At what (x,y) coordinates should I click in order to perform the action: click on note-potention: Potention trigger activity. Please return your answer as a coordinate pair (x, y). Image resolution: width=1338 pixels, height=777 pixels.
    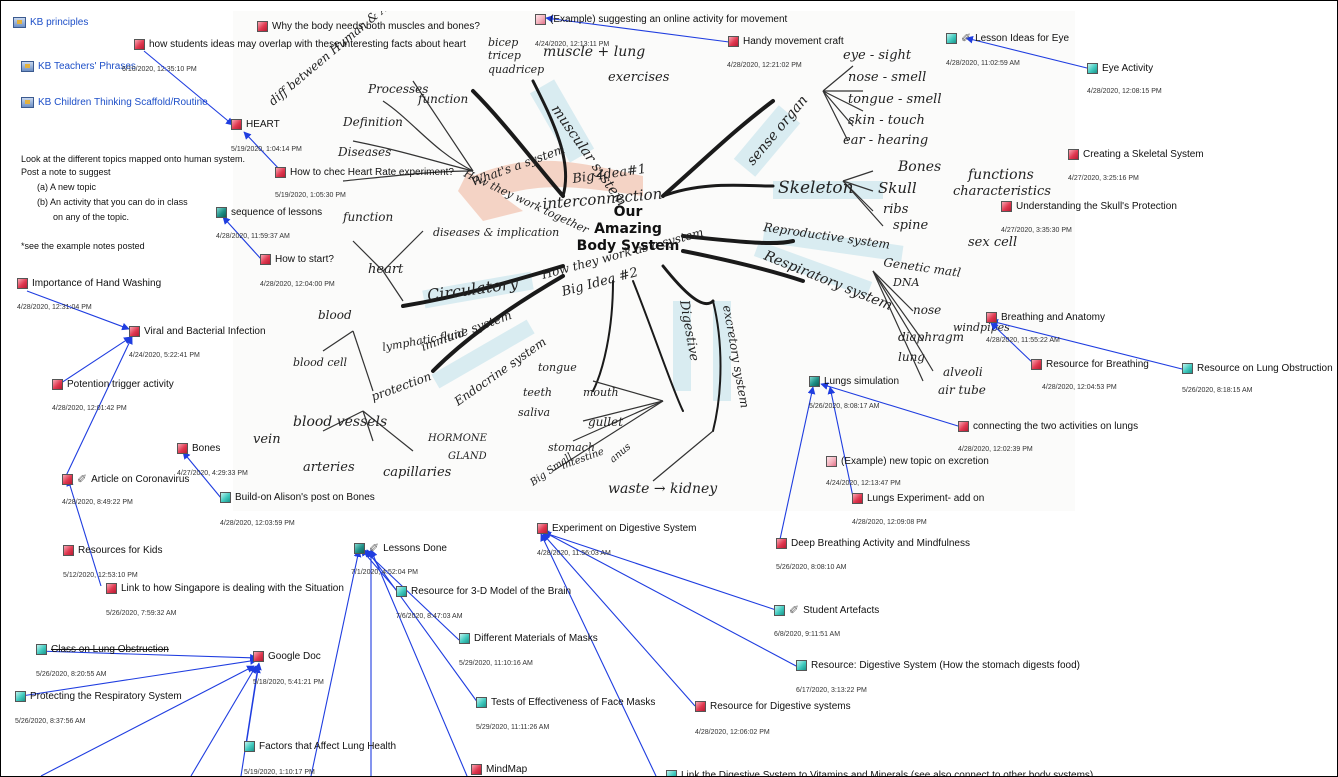
    Looking at the image, I should click on (113, 384).